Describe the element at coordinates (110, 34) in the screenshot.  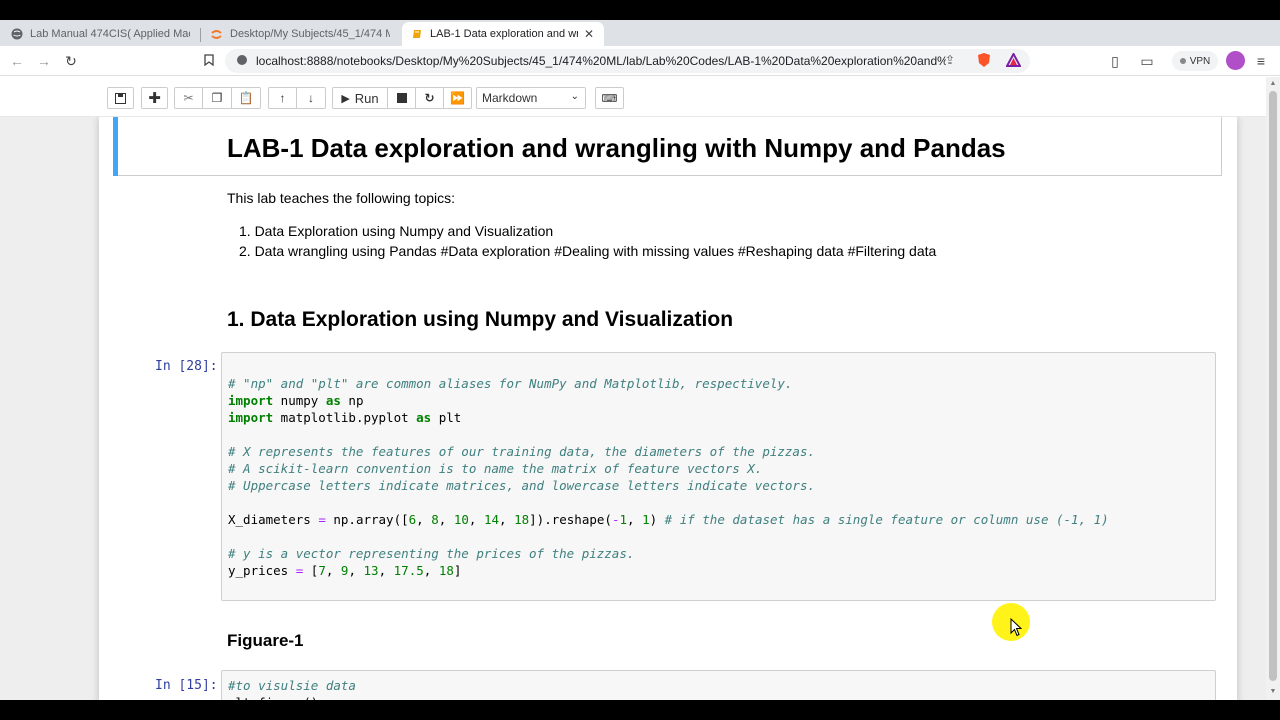
I see `tab-label: Lab Manual 474CIS( Applied Machine` at that location.